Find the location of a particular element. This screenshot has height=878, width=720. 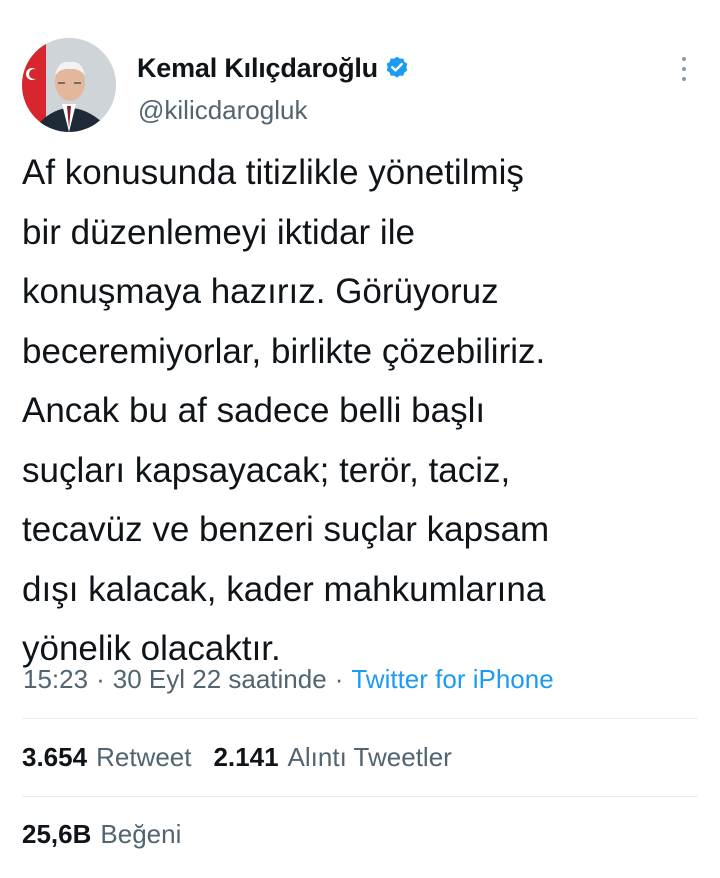

likes-count: 25,6B is located at coordinates (57, 833).